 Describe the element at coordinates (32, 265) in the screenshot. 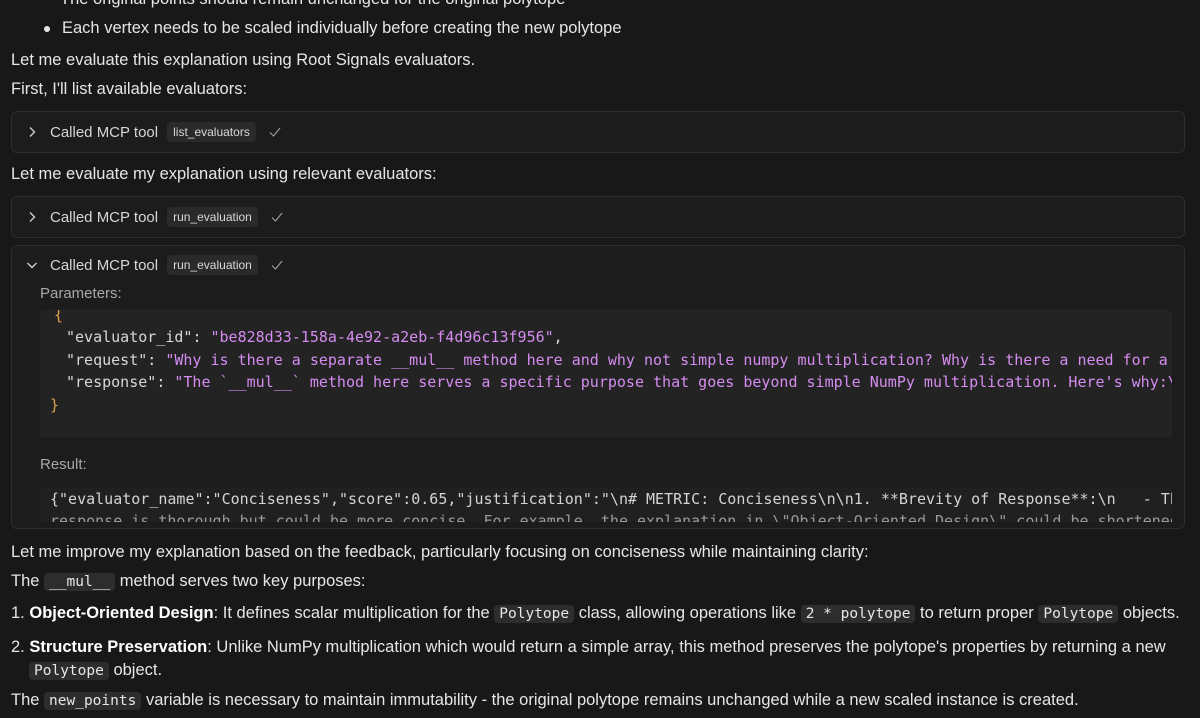

I see `chevron-down-icon` at that location.